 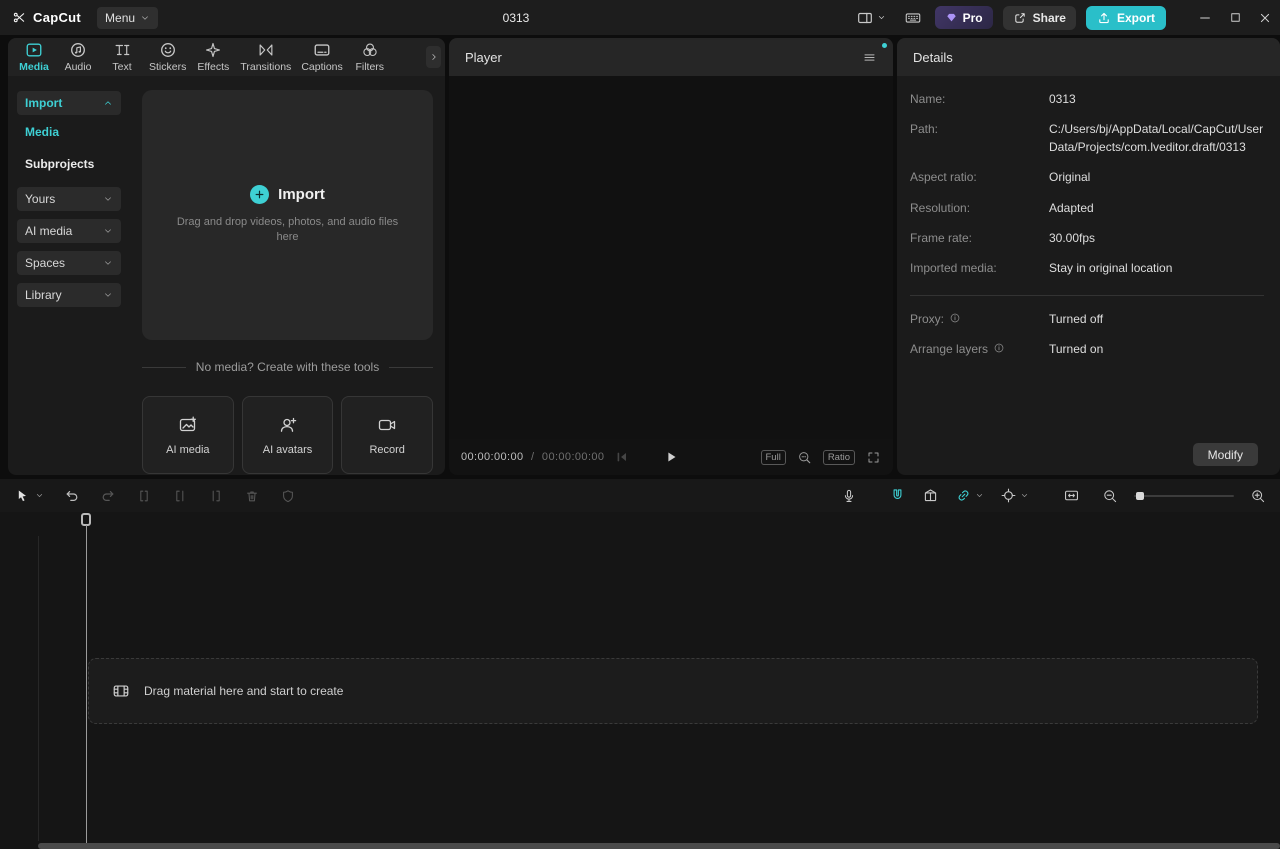 What do you see at coordinates (78, 57) in the screenshot?
I see `tab-audio: Audio` at bounding box center [78, 57].